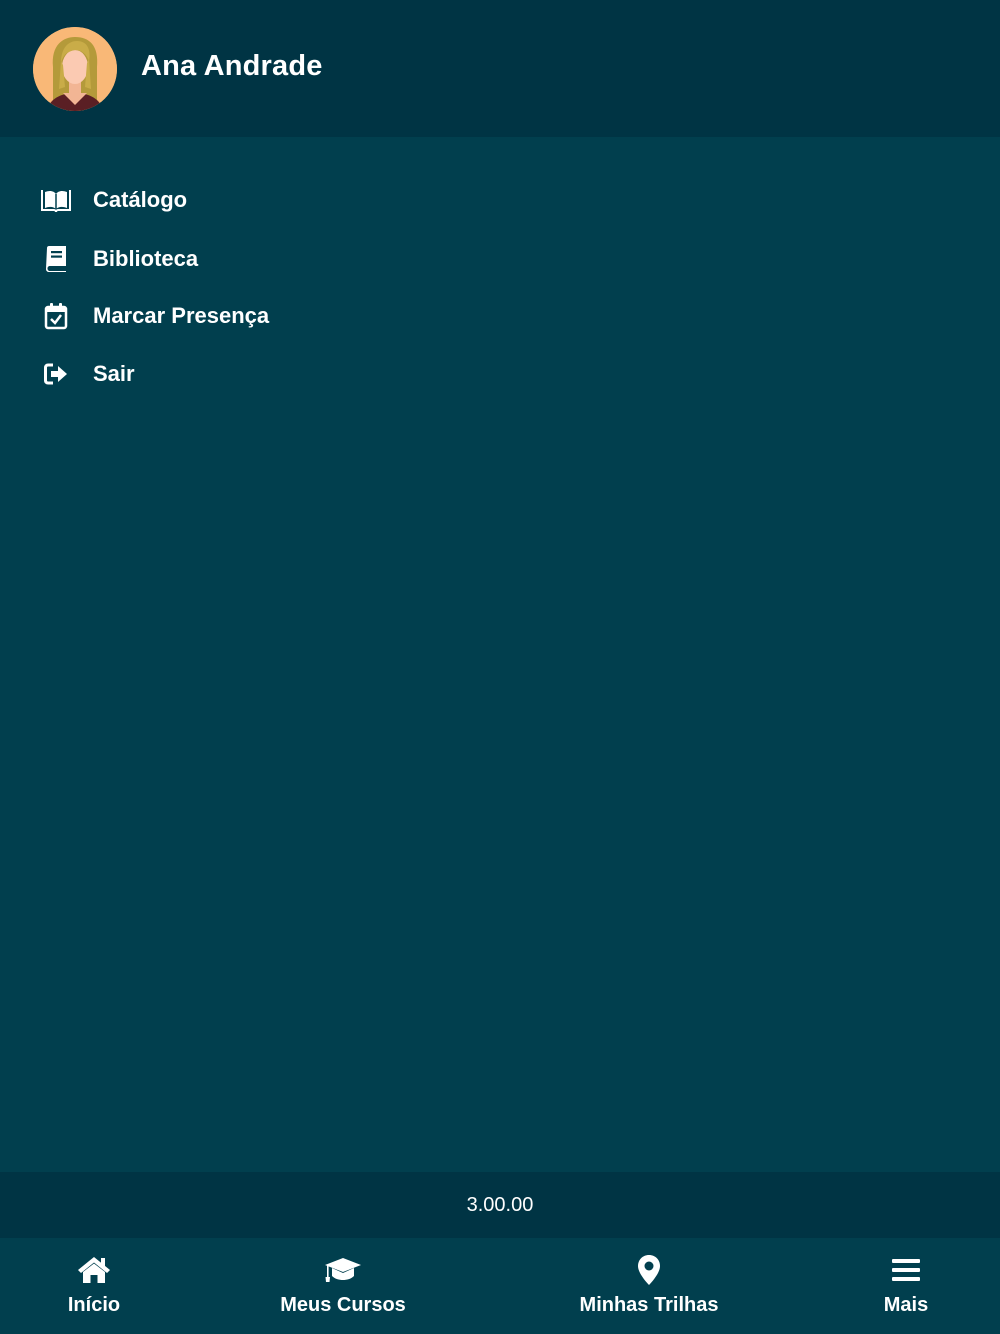 This screenshot has height=1334, width=1000. I want to click on tab-label: Início, so click(94, 1305).